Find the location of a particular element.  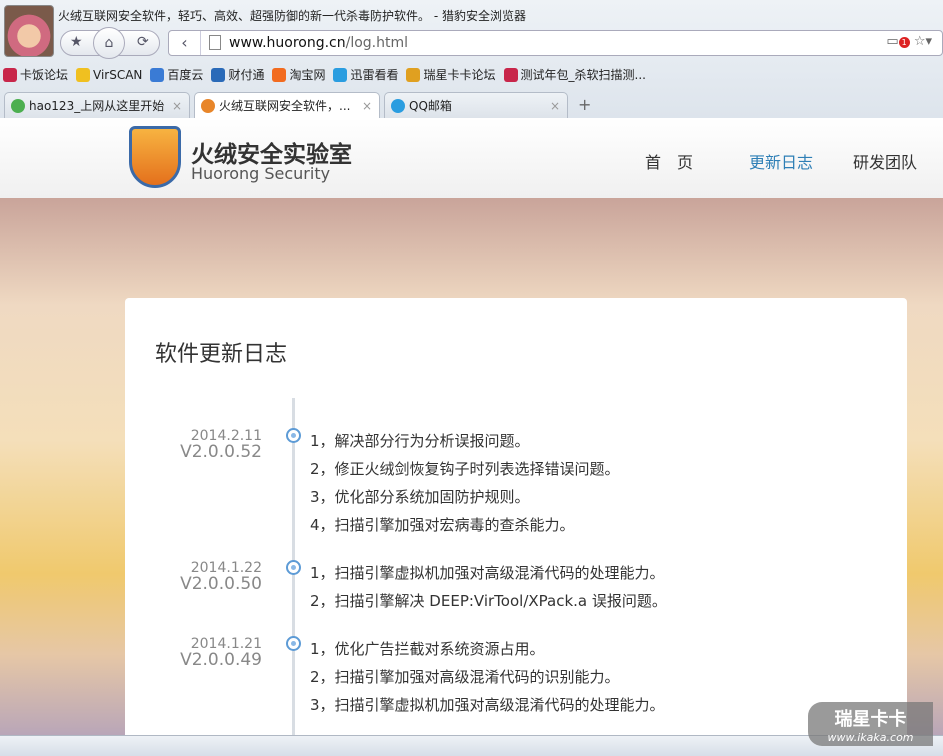

browser-tab: QQ邮箱 × is located at coordinates (476, 105).